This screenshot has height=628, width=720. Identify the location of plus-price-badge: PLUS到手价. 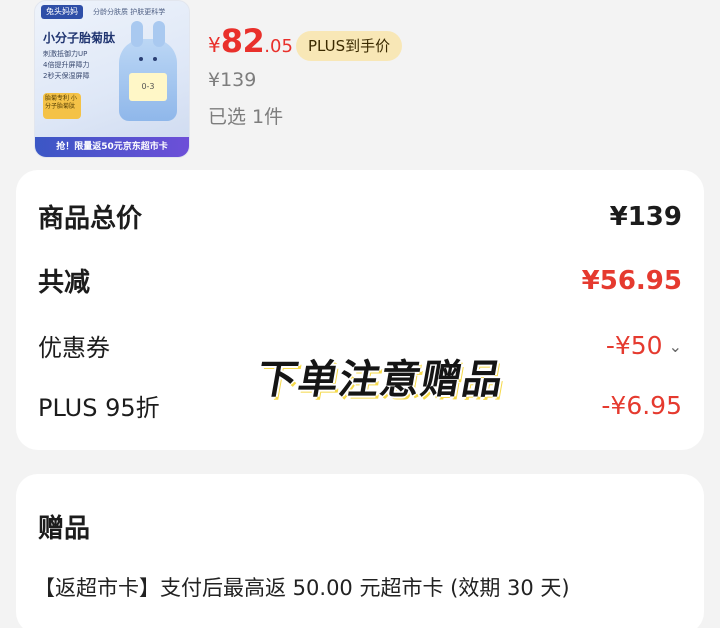
(349, 46).